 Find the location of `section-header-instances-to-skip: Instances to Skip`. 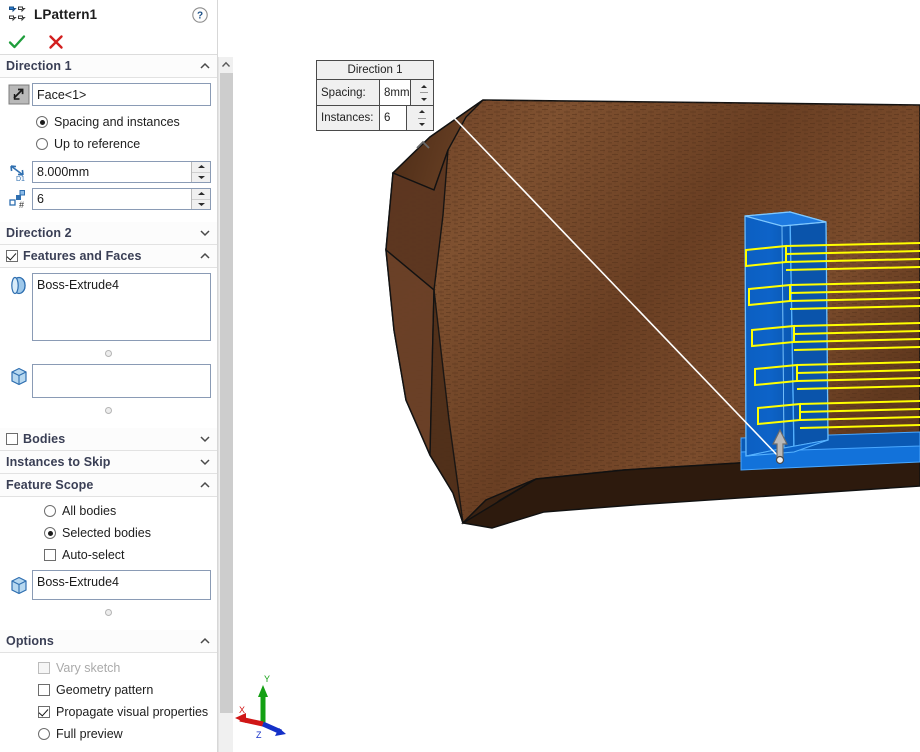

section-header-instances-to-skip: Instances to Skip is located at coordinates (108, 462).